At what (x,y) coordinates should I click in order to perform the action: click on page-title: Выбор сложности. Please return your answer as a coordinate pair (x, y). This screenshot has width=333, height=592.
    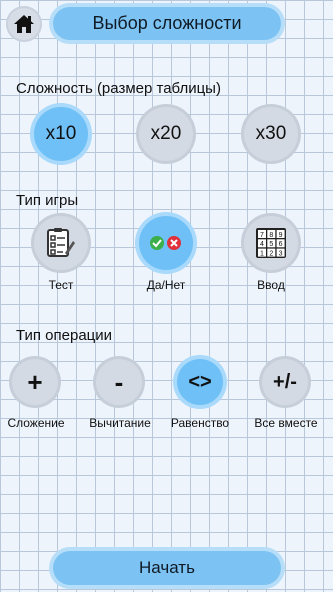
    Looking at the image, I should click on (167, 23).